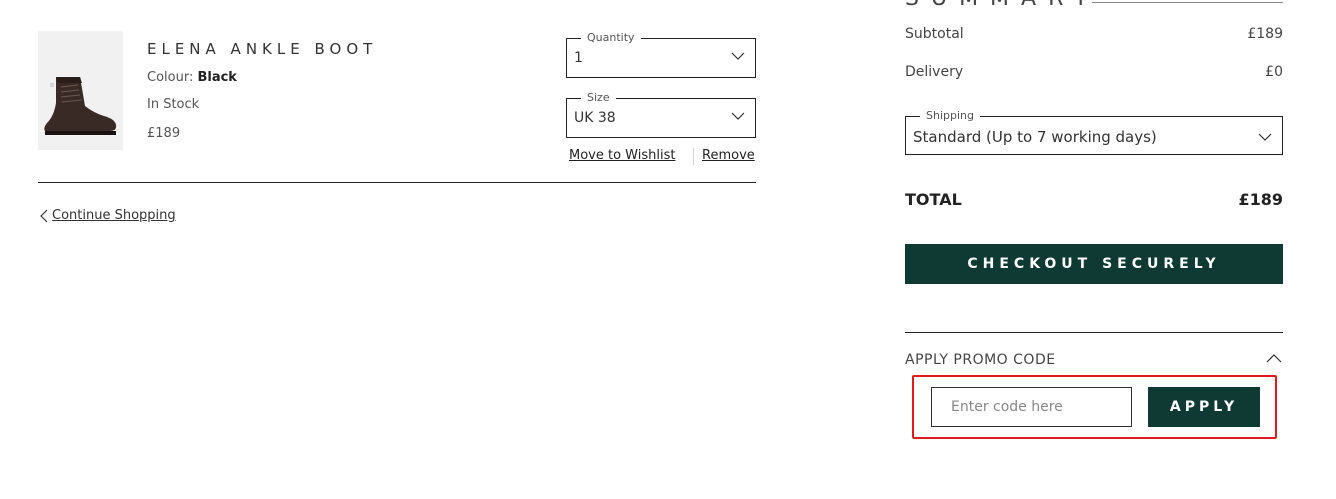 The width and height of the screenshot is (1336, 499). I want to click on quantity-legend: Quantity, so click(611, 38).